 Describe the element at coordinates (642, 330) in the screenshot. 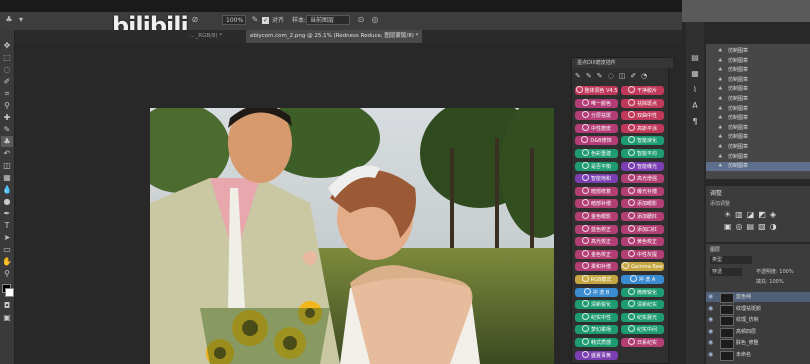

I see `plugin-button: 纪实中间` at that location.